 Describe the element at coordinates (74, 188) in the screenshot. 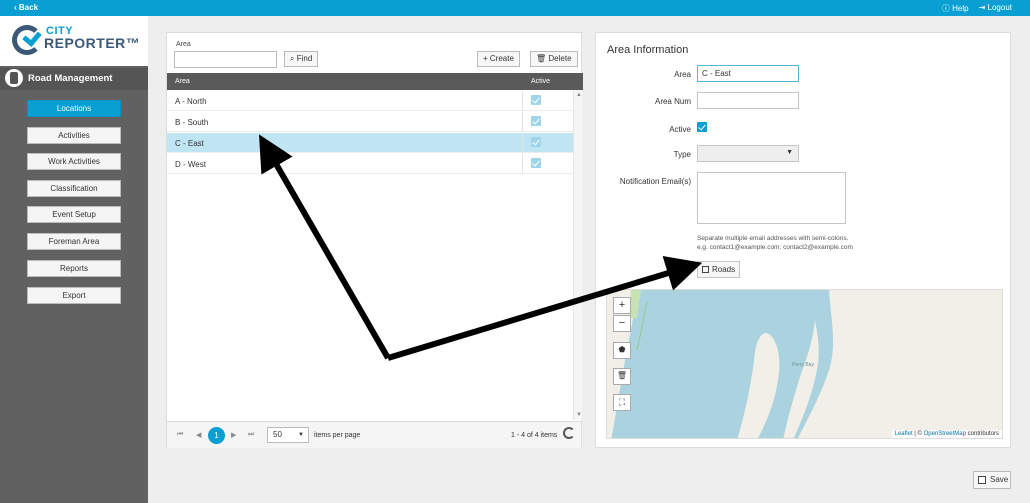

I see `nav-classification: Classification` at that location.